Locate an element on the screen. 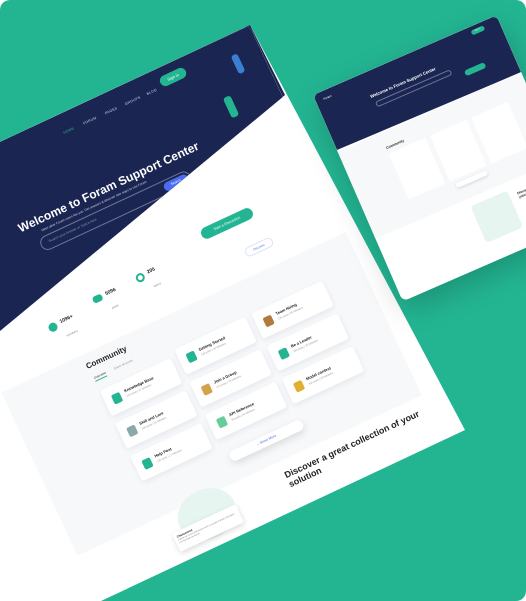 The height and width of the screenshot is (601, 526). stat-label: members is located at coordinates (72, 333).